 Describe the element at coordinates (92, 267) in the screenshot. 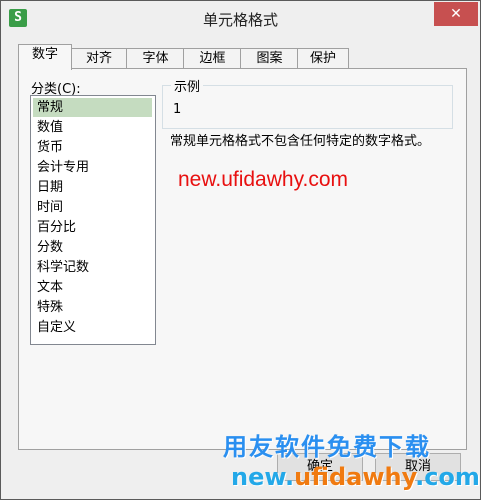

I see `category-item-scientific: 科学记数` at that location.